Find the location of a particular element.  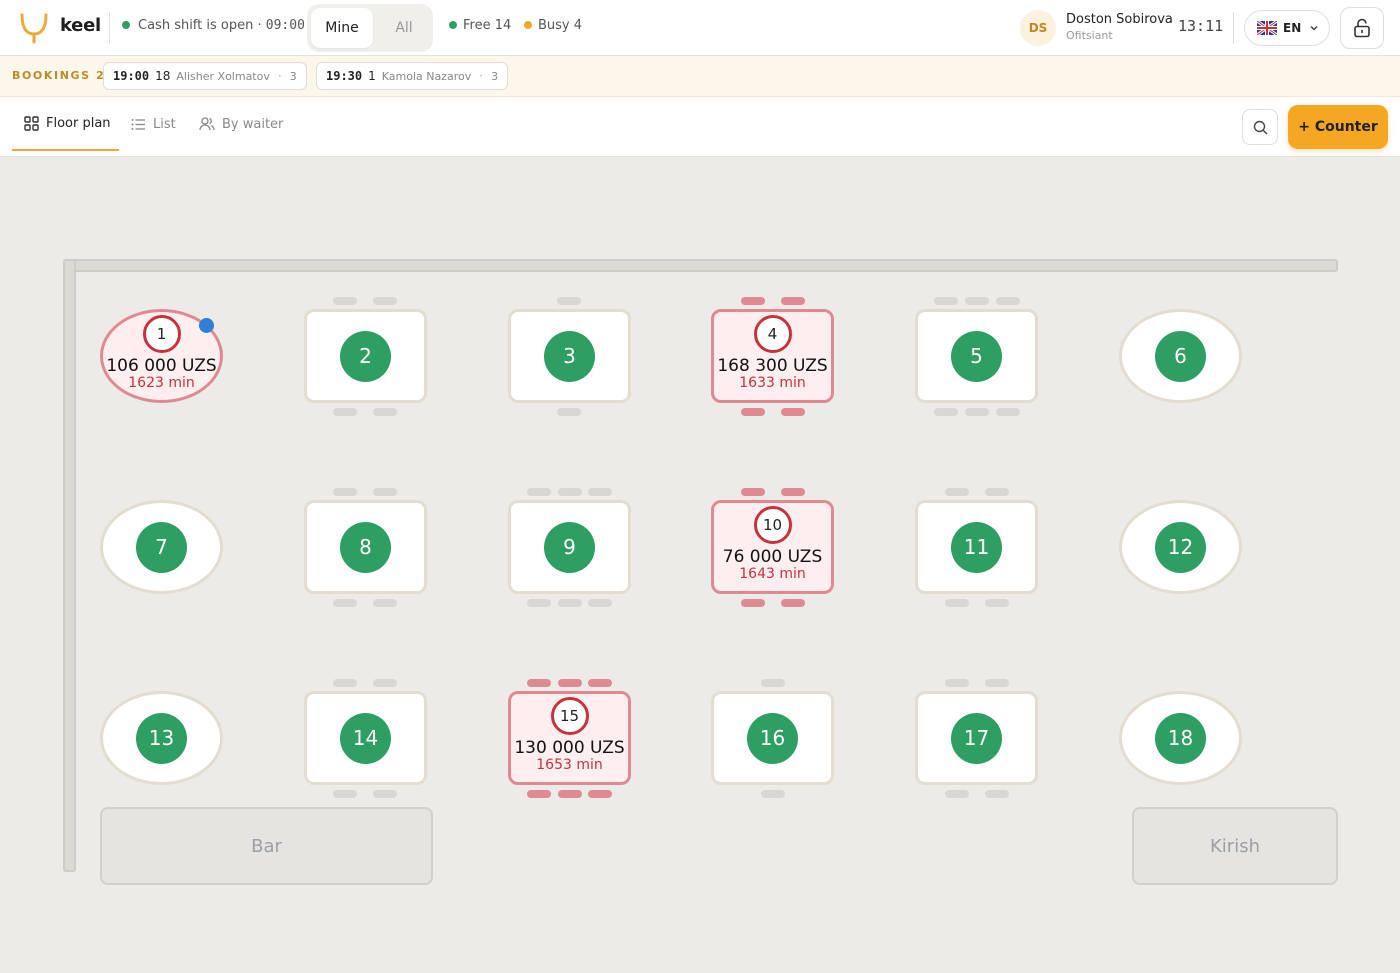

booking-chip: 19:00 18 Alisher Xolmatov · 3 is located at coordinates (205, 76).